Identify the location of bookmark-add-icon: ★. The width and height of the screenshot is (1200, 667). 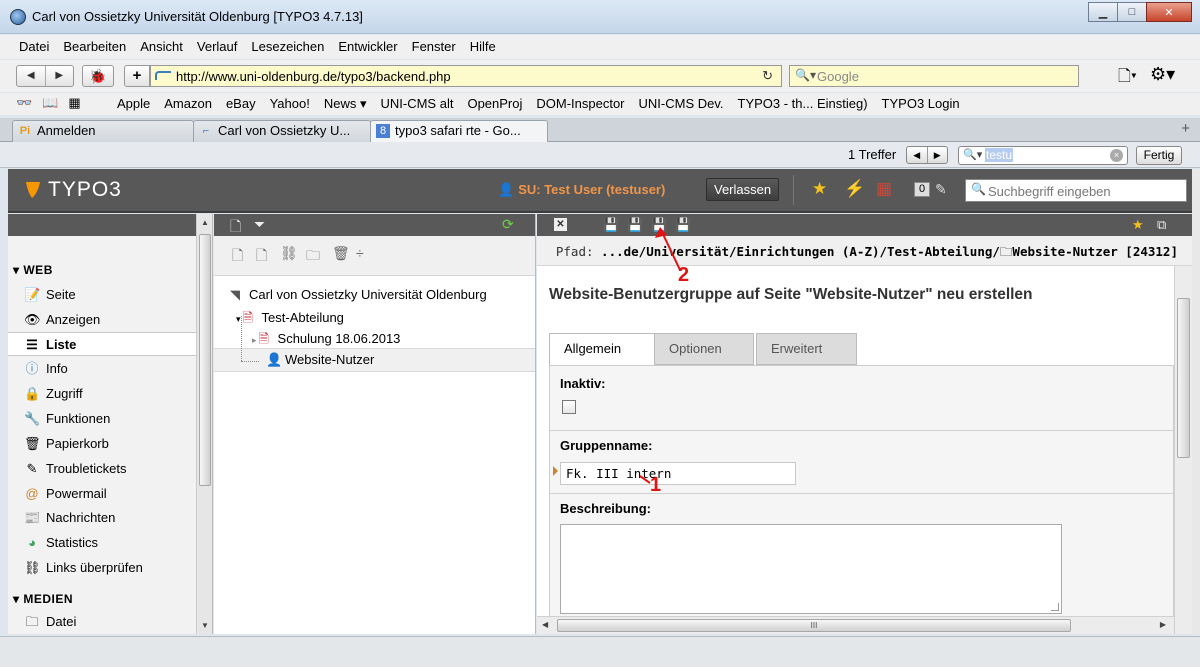
(1138, 225).